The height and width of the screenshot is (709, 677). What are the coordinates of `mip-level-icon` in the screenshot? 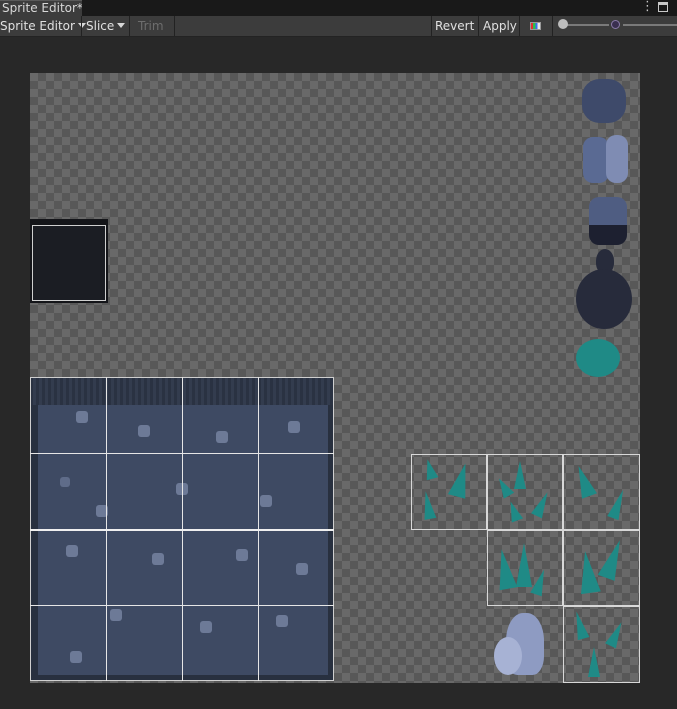 It's located at (615, 24).